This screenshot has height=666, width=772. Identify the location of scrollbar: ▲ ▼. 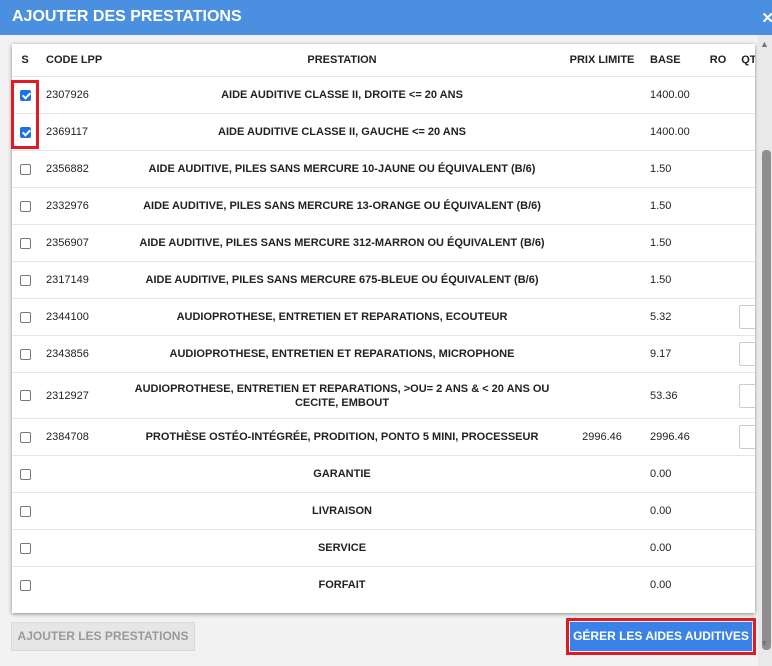
(765, 350).